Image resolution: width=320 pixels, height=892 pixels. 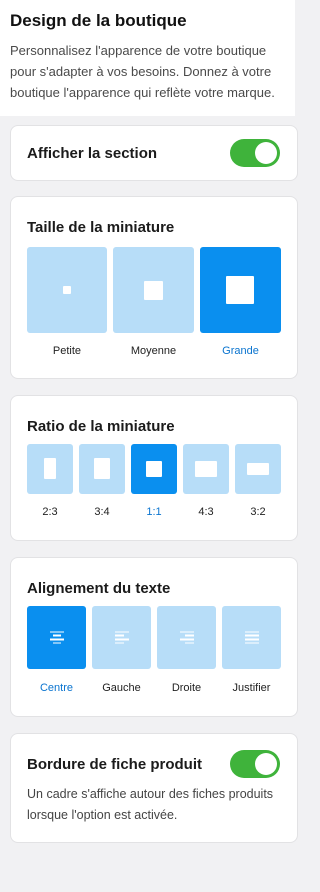 I want to click on align-option-gauche, so click(x=121, y=637).